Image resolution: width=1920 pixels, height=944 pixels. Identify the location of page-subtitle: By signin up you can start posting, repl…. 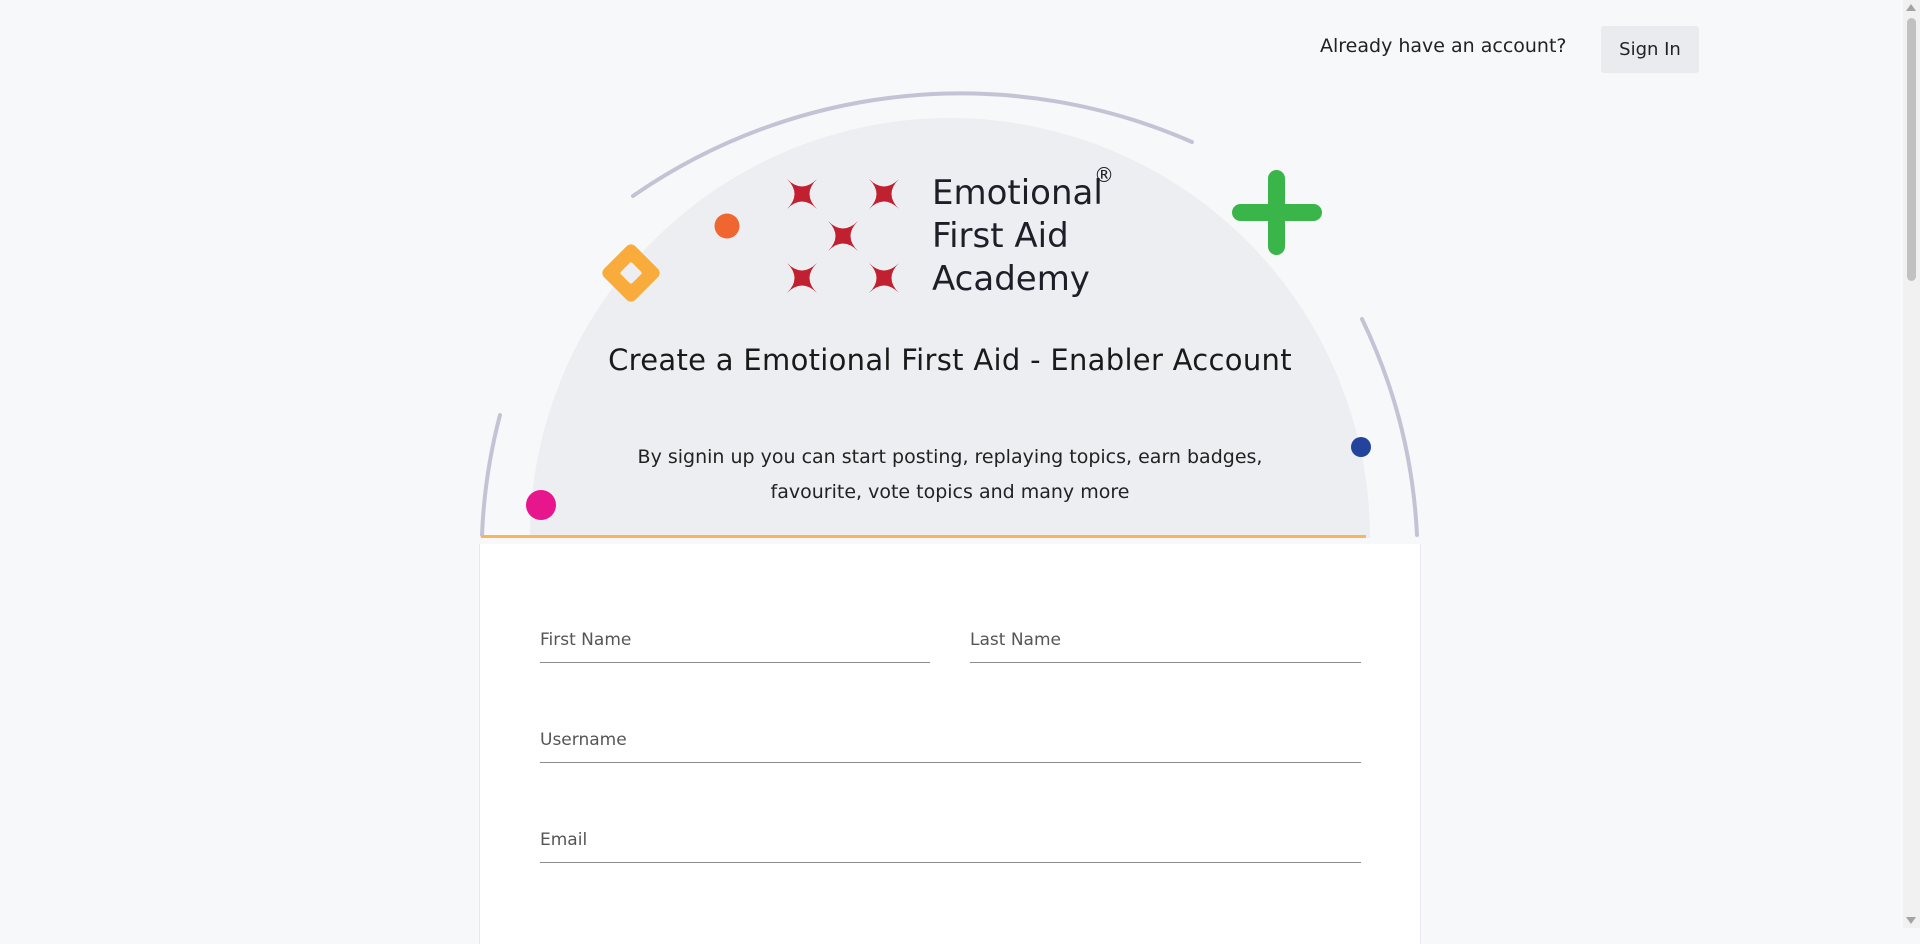
(950, 474).